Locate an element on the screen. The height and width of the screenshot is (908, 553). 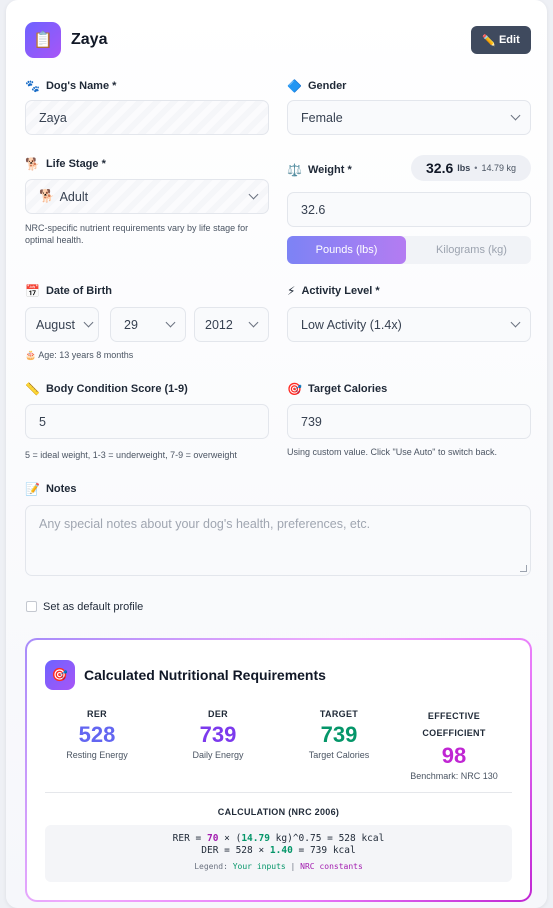
der-formula: DER = 528 × 1.40 = 739 kcal is located at coordinates (278, 850).